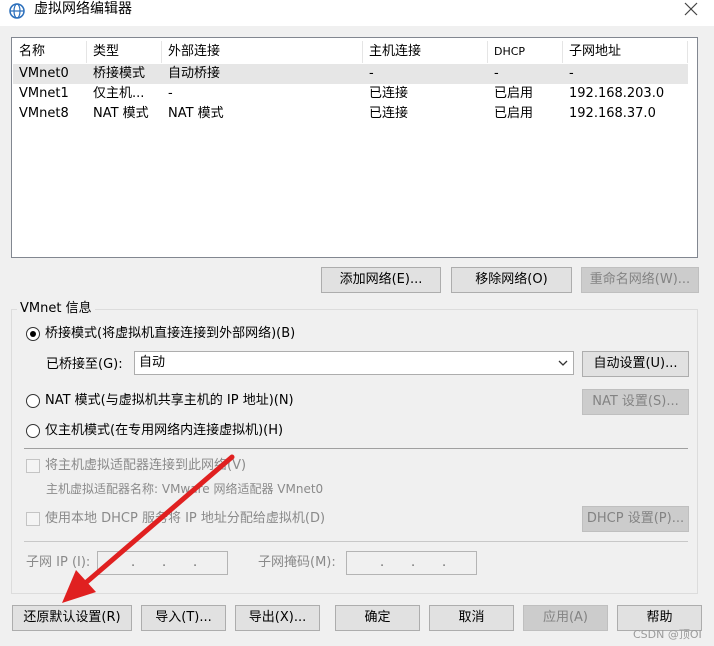  I want to click on restore-defaults-button: 还原默认设置(R), so click(72, 618).